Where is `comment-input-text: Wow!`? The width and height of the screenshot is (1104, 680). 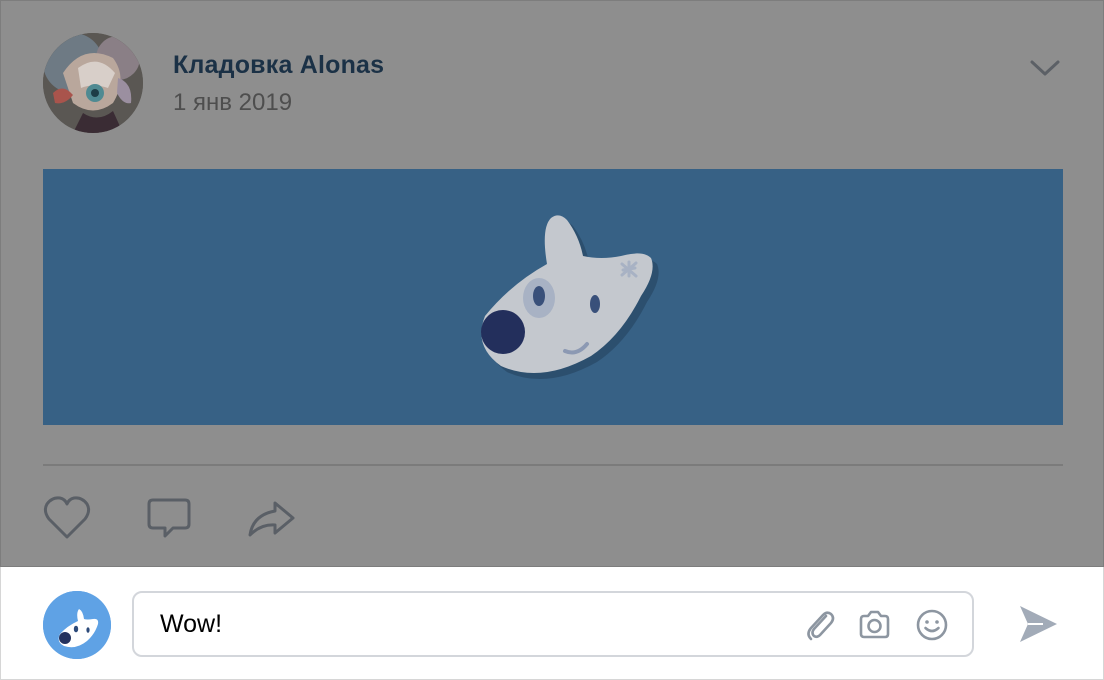 comment-input-text: Wow! is located at coordinates (191, 624).